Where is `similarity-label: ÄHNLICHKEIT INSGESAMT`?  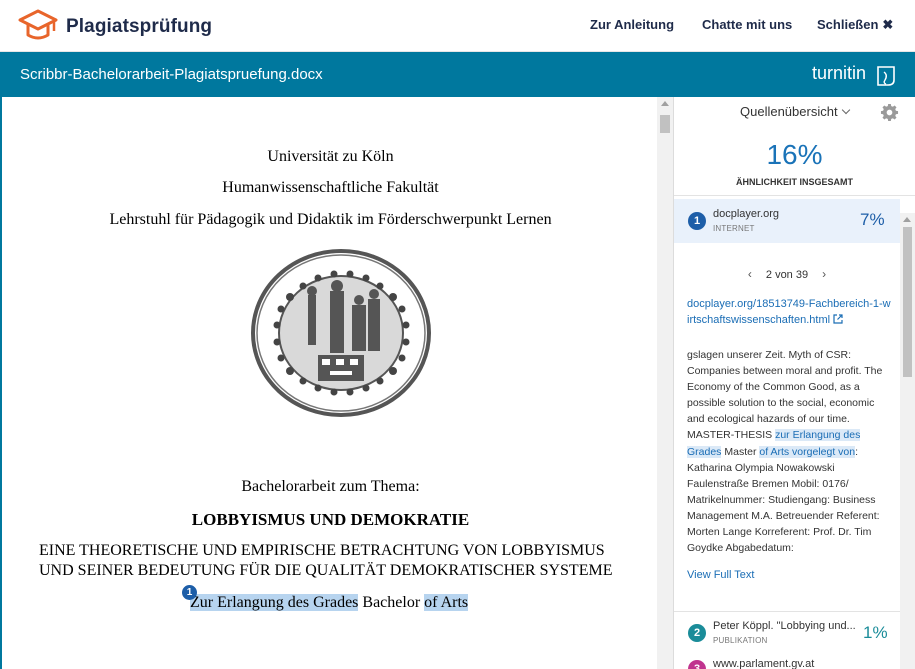 similarity-label: ÄHNLICHKEIT INSGESAMT is located at coordinates (794, 182).